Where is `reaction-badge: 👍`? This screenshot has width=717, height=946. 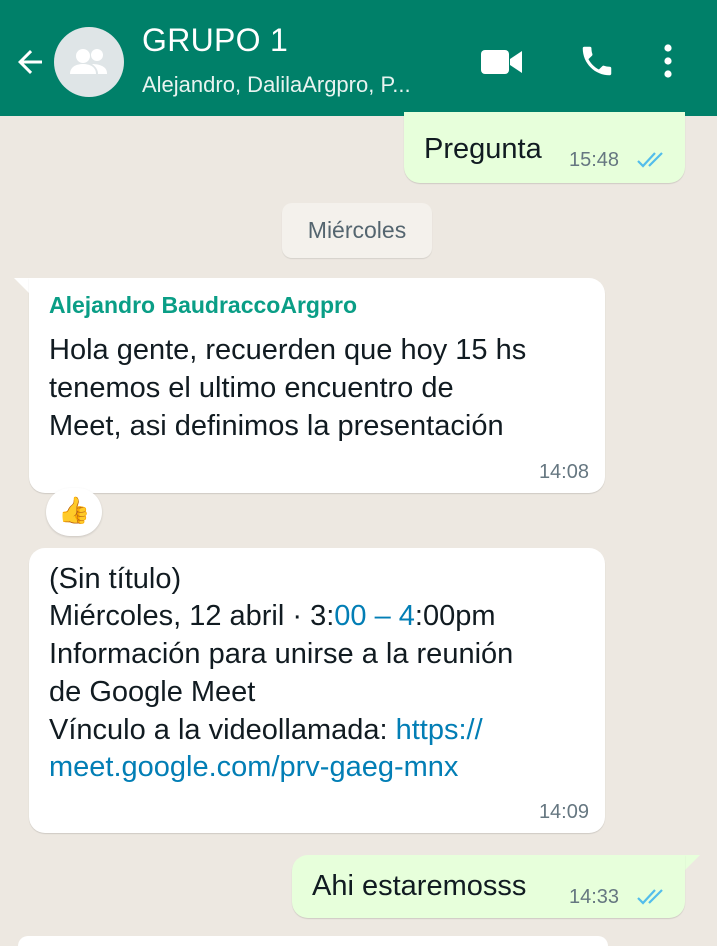 reaction-badge: 👍 is located at coordinates (74, 512).